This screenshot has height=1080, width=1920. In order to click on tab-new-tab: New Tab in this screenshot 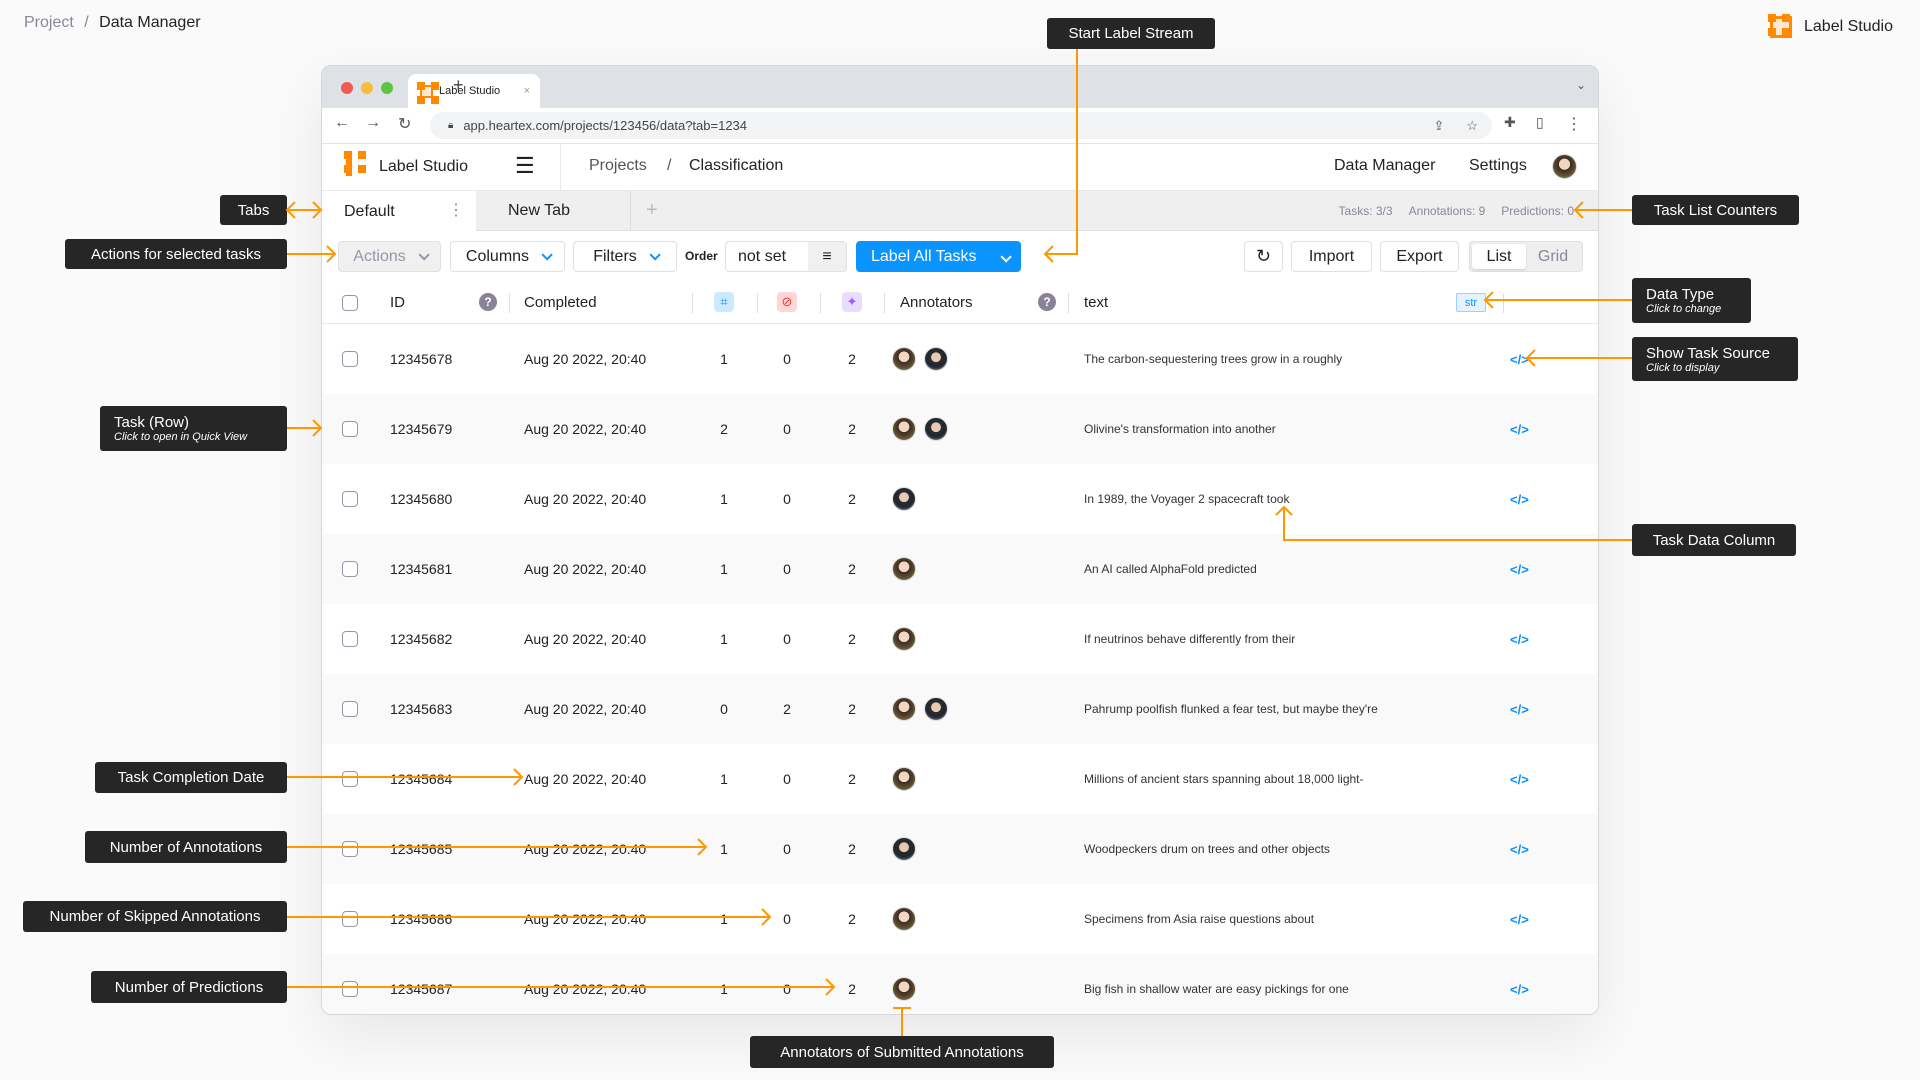, I will do `click(553, 211)`.